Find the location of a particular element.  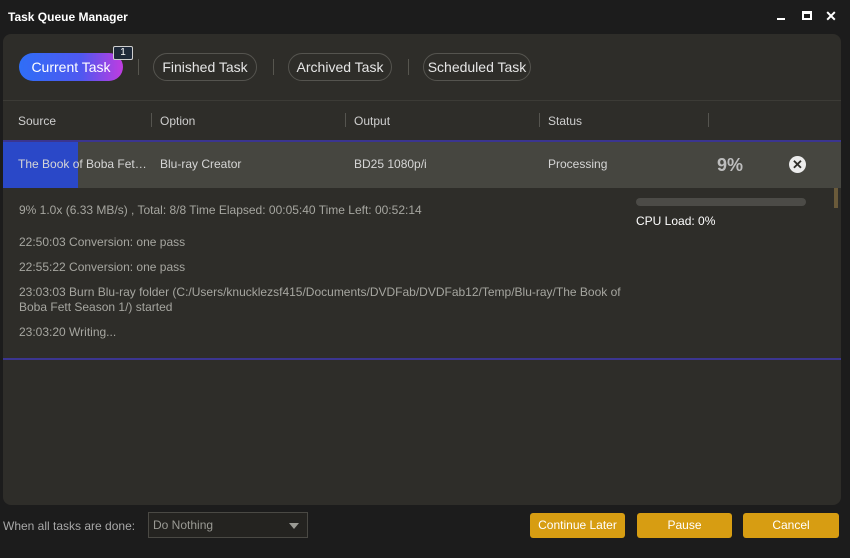

task-status: Processing is located at coordinates (578, 164).